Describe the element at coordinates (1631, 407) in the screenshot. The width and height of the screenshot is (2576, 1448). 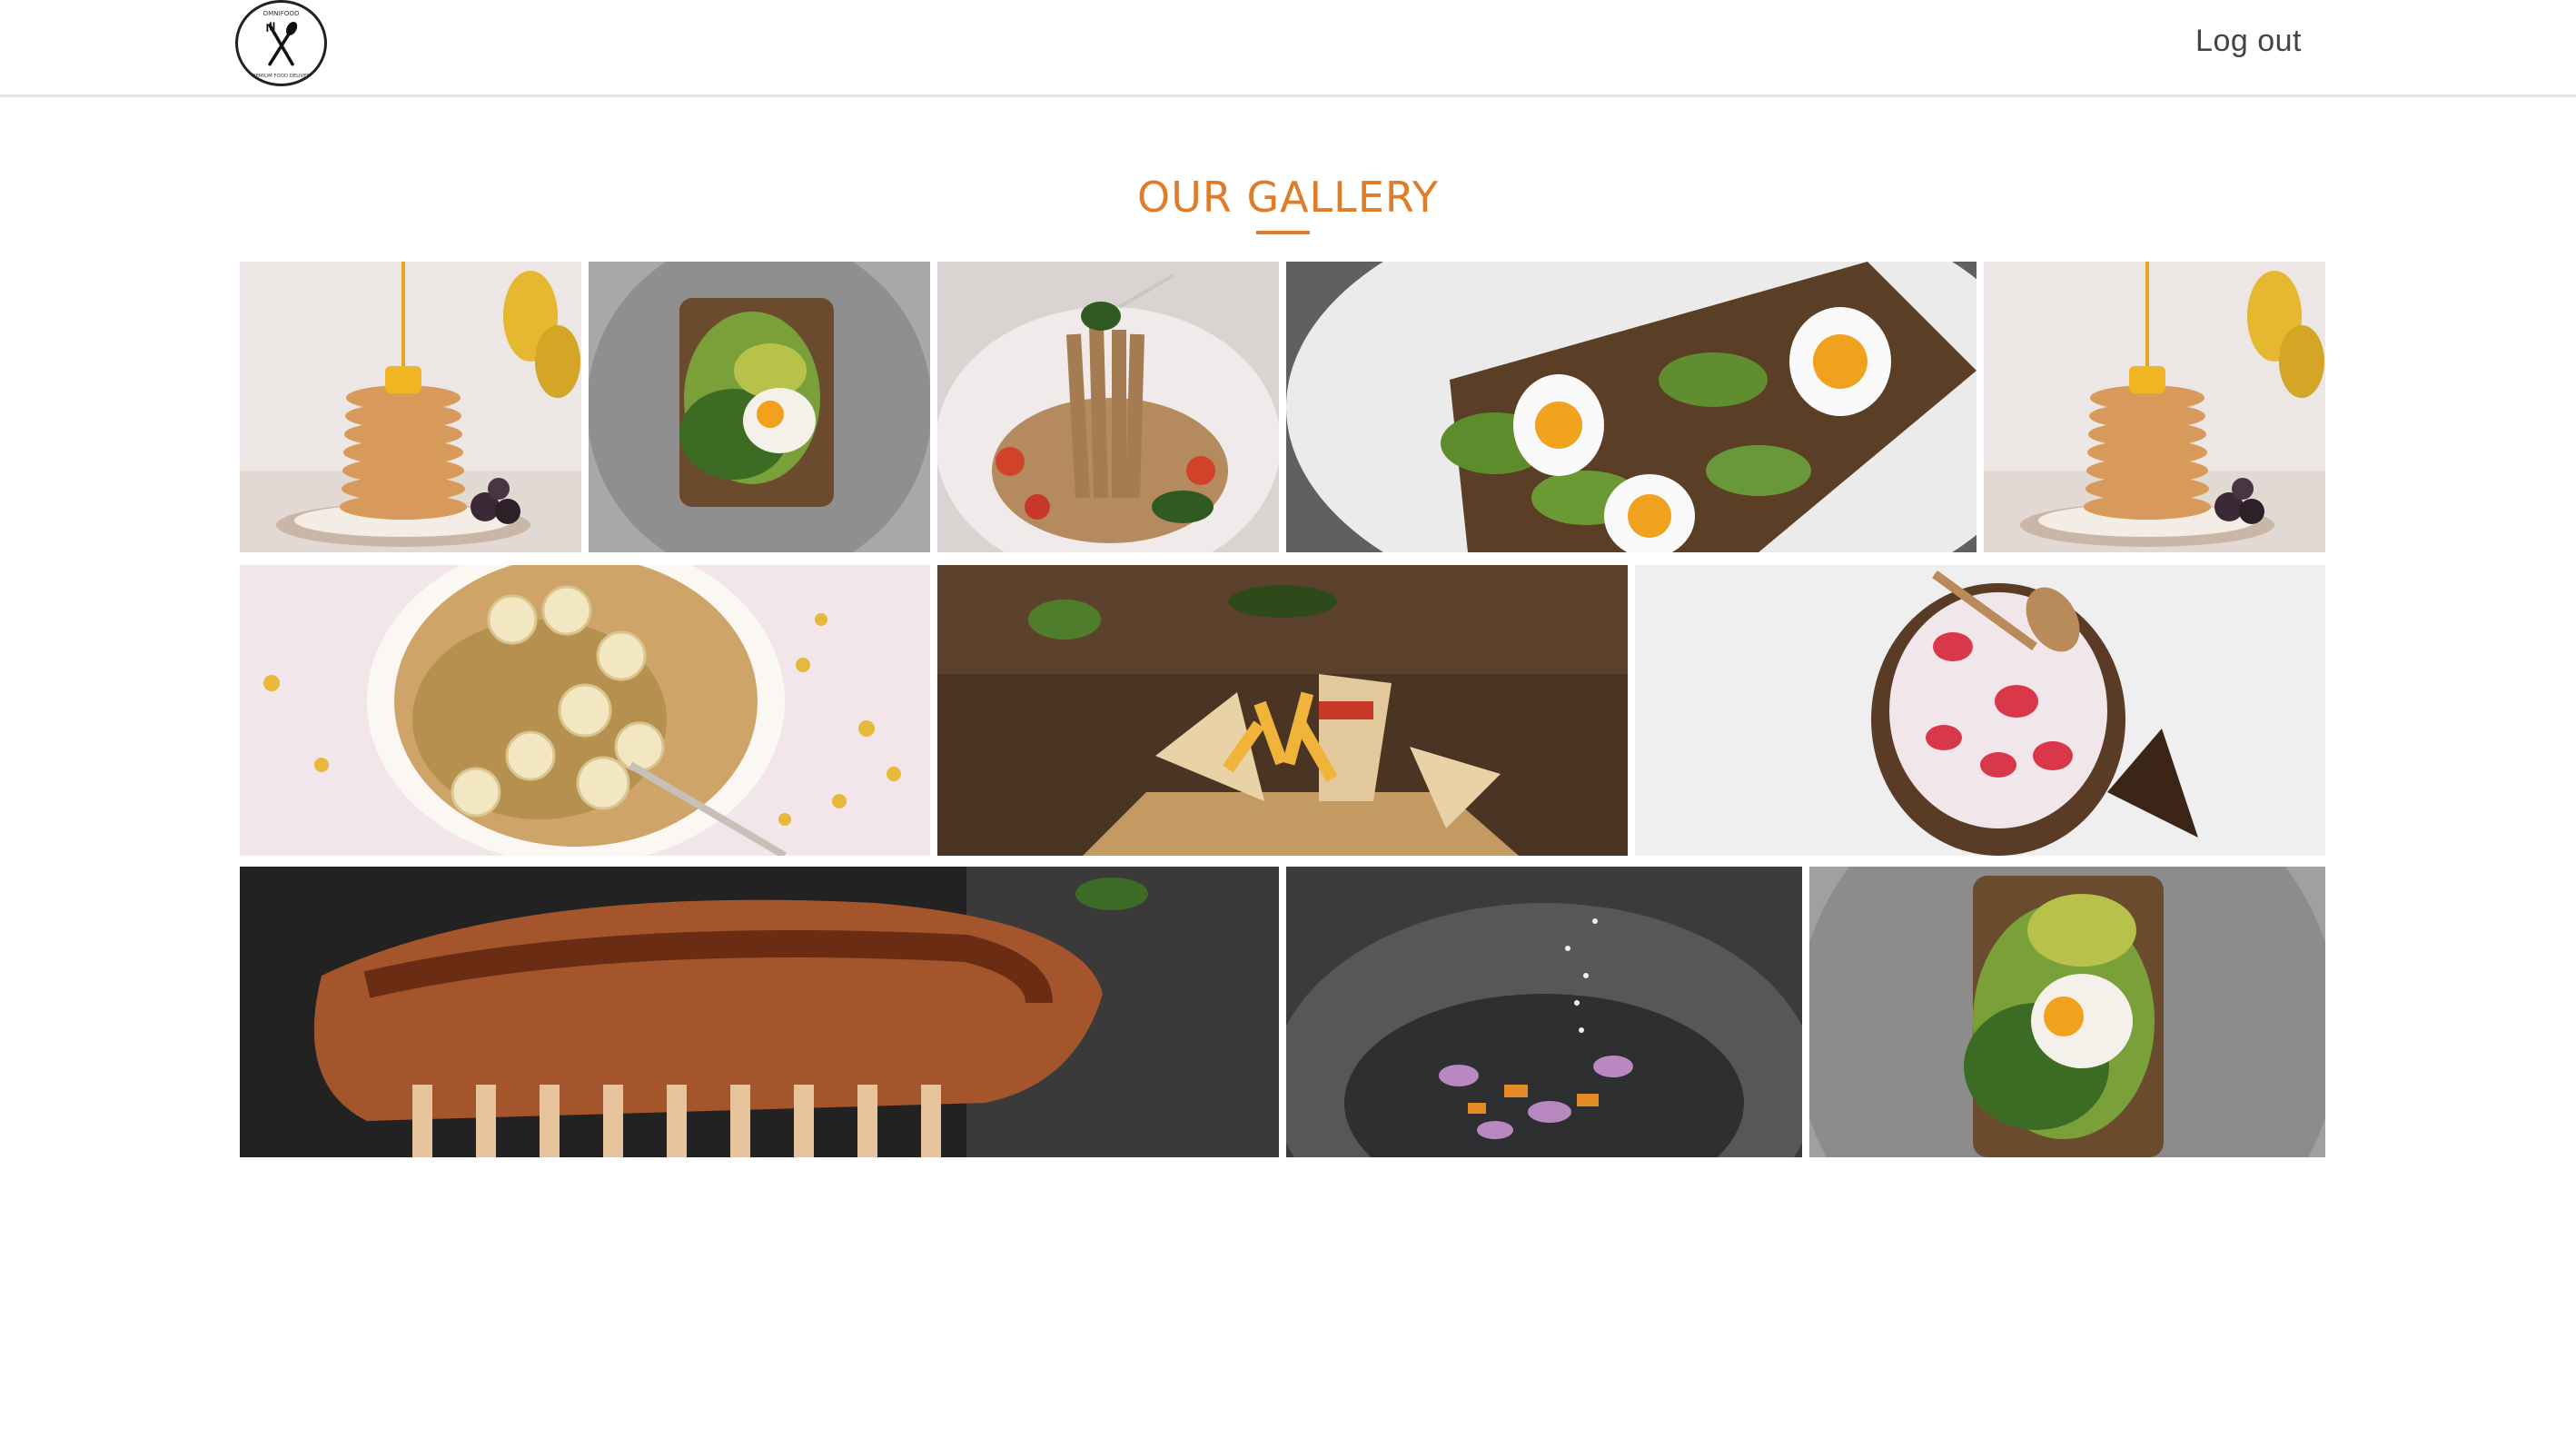
I see `gallery-image-avocado-eggs` at that location.